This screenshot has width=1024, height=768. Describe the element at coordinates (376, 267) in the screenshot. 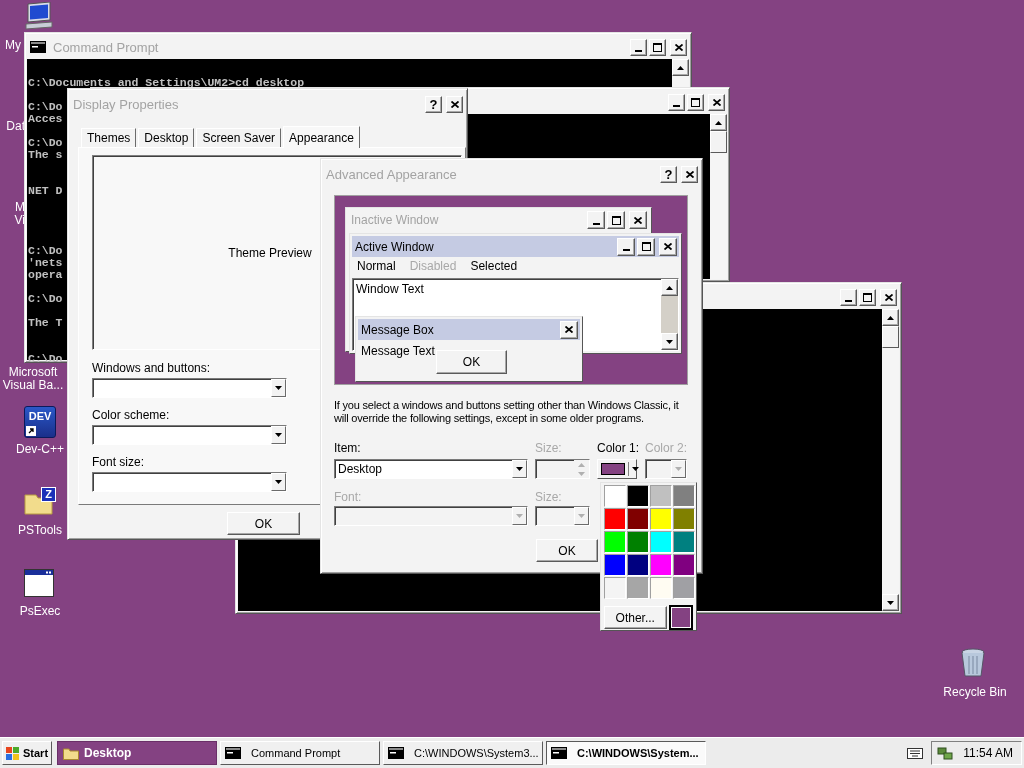

I see `menu-item: Normal` at that location.